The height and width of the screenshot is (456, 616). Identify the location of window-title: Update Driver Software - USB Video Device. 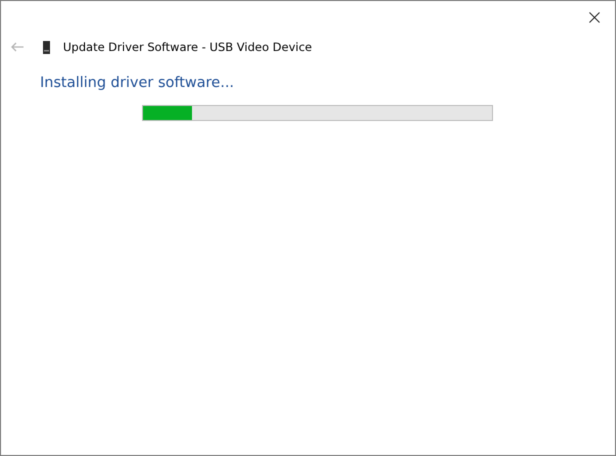
(187, 47).